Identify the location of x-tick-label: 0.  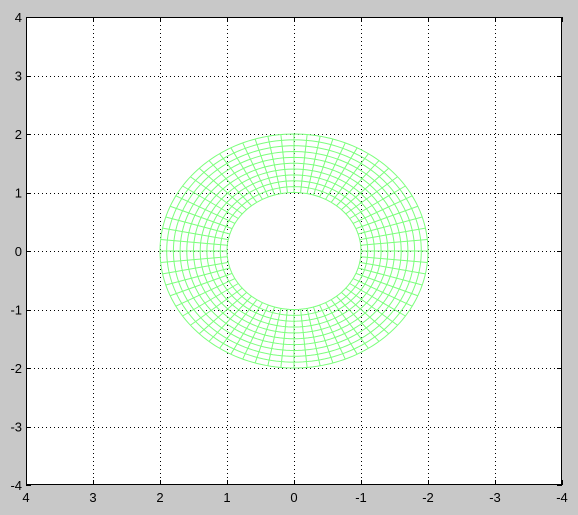
(293, 497).